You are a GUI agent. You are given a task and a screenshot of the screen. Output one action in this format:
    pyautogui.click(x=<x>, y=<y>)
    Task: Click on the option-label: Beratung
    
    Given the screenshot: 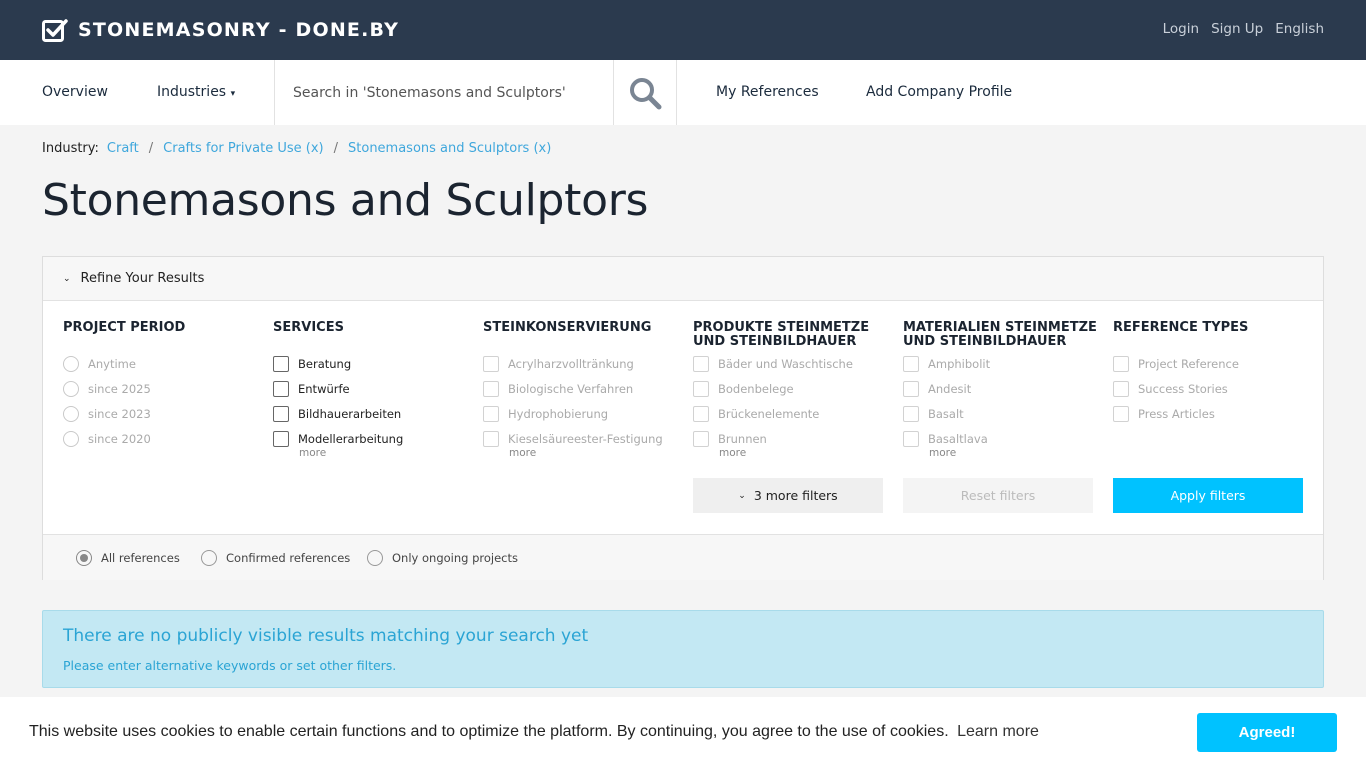 What is the action you would take?
    pyautogui.click(x=325, y=363)
    